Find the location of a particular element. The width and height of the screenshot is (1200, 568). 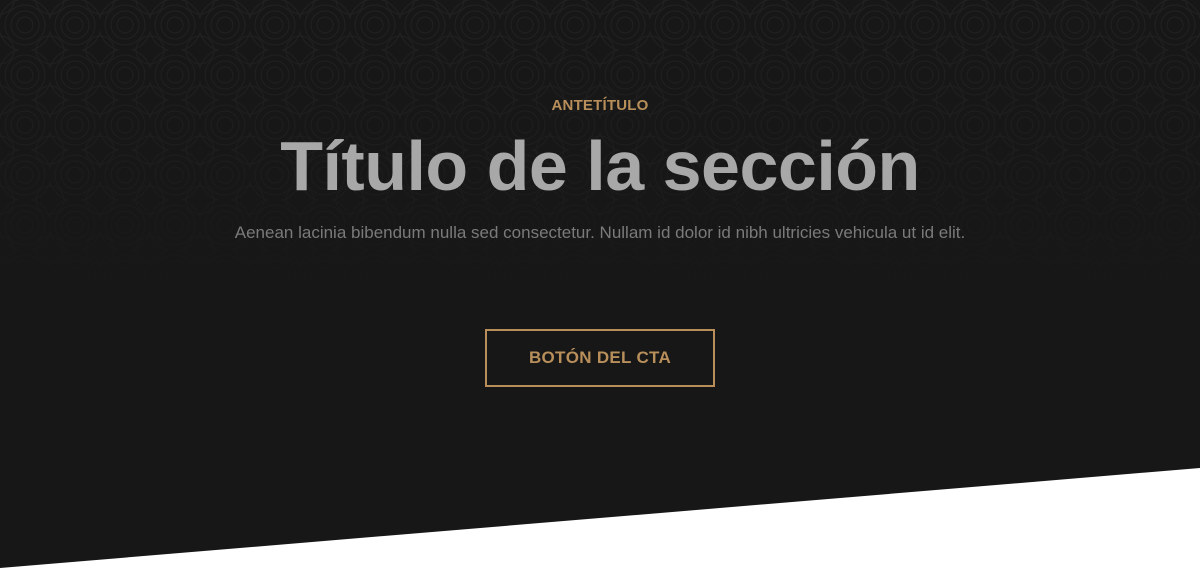

cta-button: BOTÓN DEL CTA is located at coordinates (600, 358).